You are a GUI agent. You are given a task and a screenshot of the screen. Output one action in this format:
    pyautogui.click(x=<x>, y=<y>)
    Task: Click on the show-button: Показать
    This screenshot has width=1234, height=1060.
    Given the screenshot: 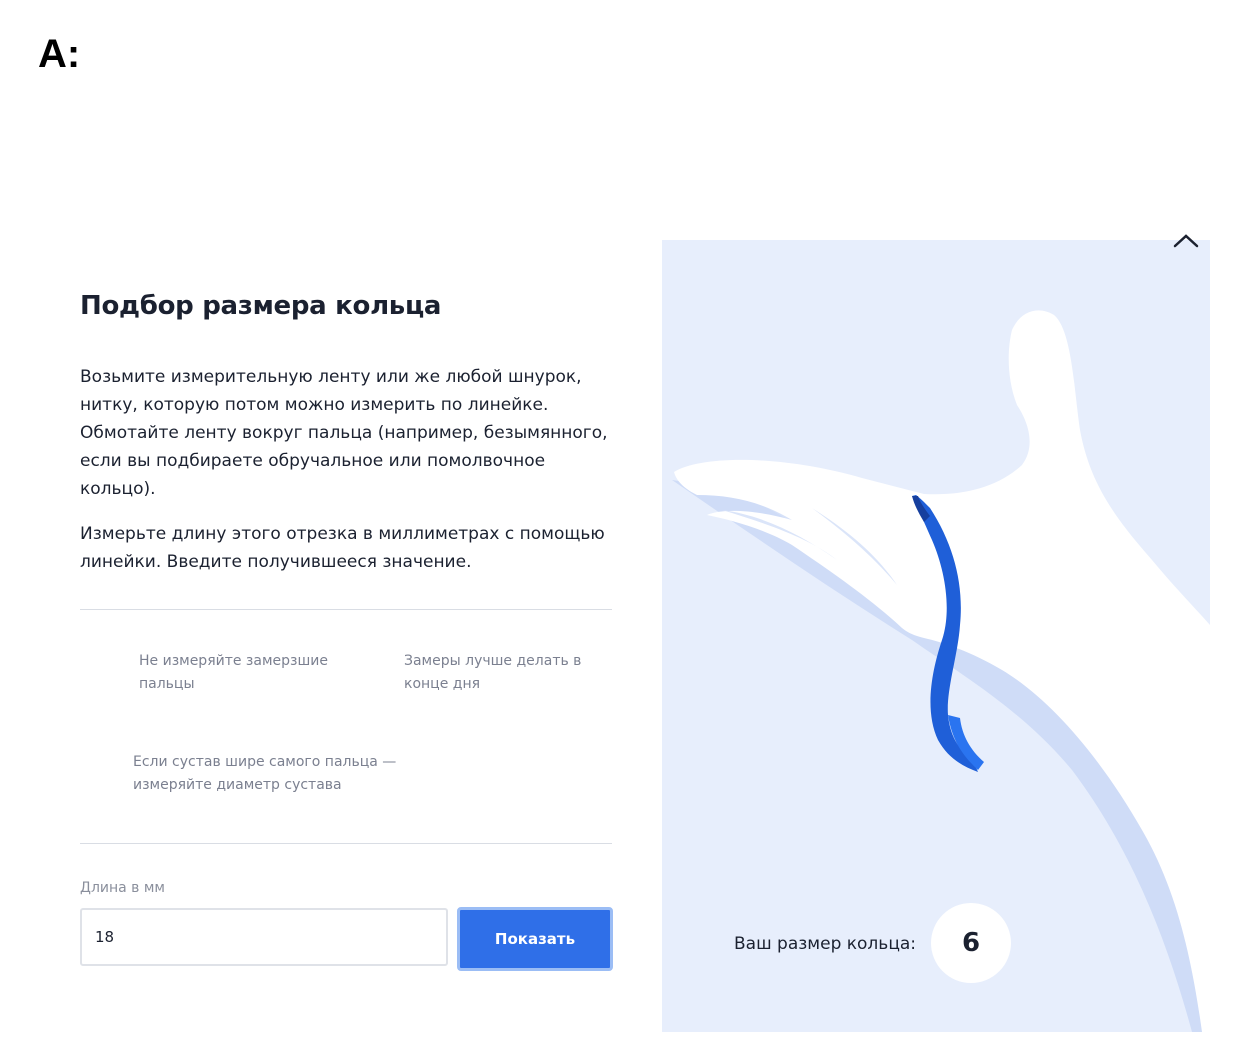 What is the action you would take?
    pyautogui.click(x=535, y=939)
    